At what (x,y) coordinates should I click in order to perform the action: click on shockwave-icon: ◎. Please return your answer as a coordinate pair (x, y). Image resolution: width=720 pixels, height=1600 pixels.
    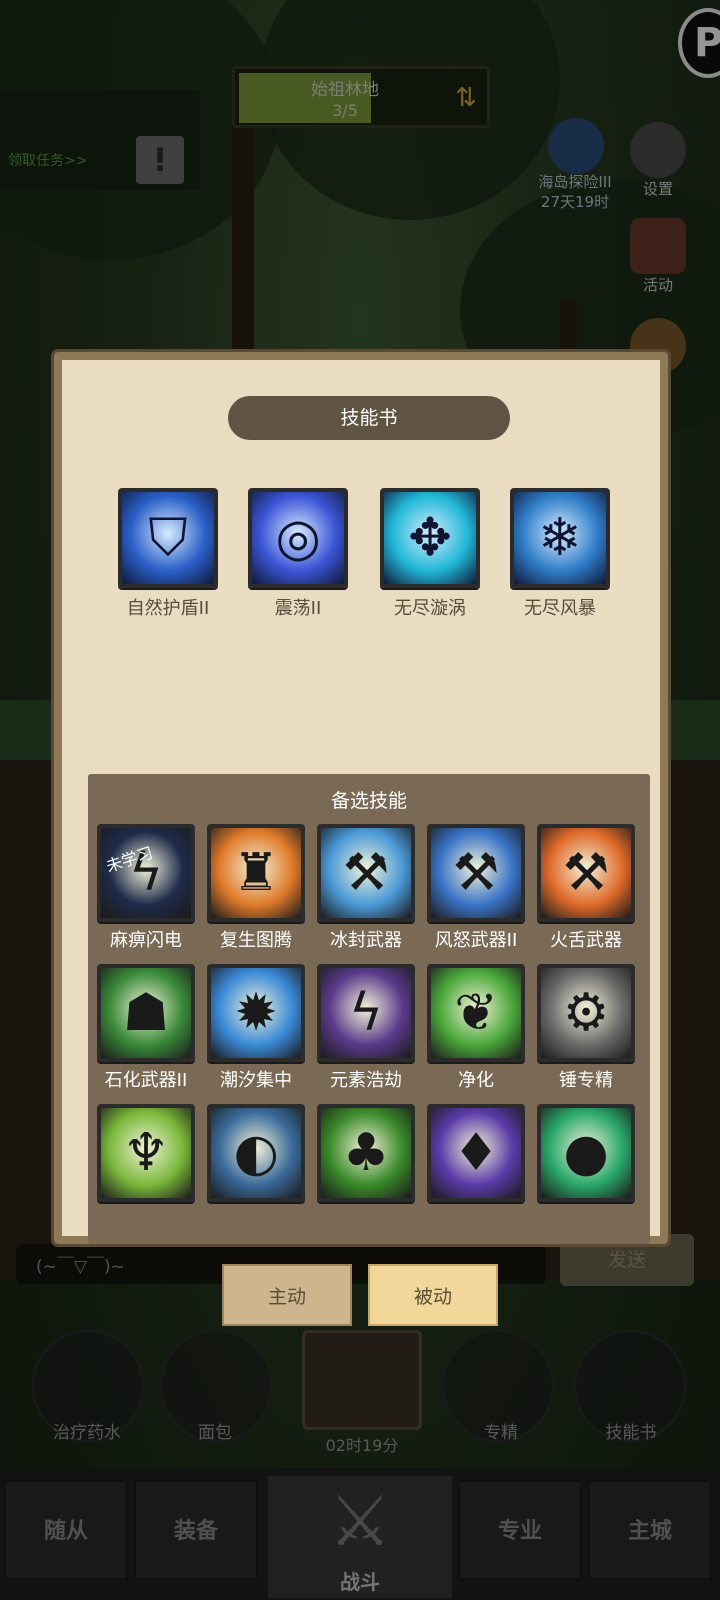
    Looking at the image, I should click on (298, 538).